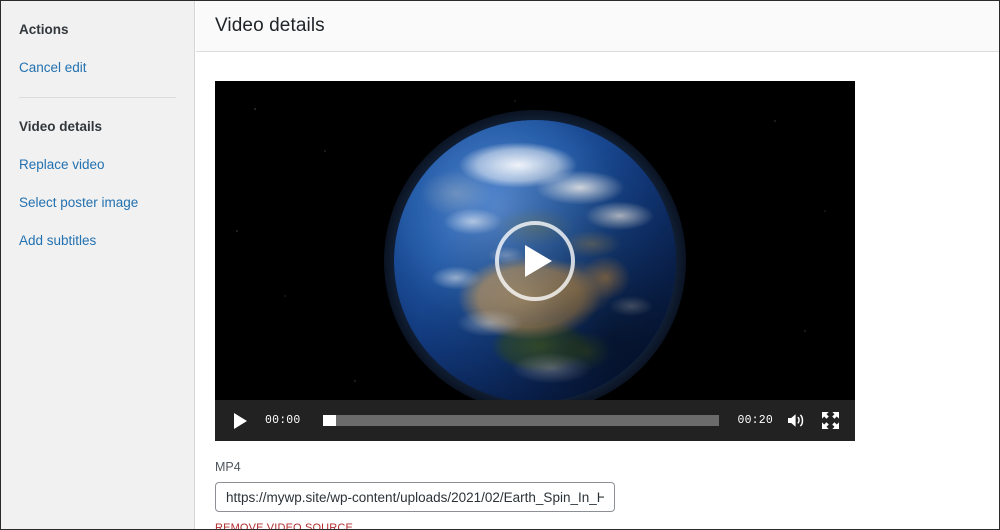 The image size is (1000, 530). What do you see at coordinates (44, 29) in the screenshot?
I see `sidebar-heading-actions: Actions` at bounding box center [44, 29].